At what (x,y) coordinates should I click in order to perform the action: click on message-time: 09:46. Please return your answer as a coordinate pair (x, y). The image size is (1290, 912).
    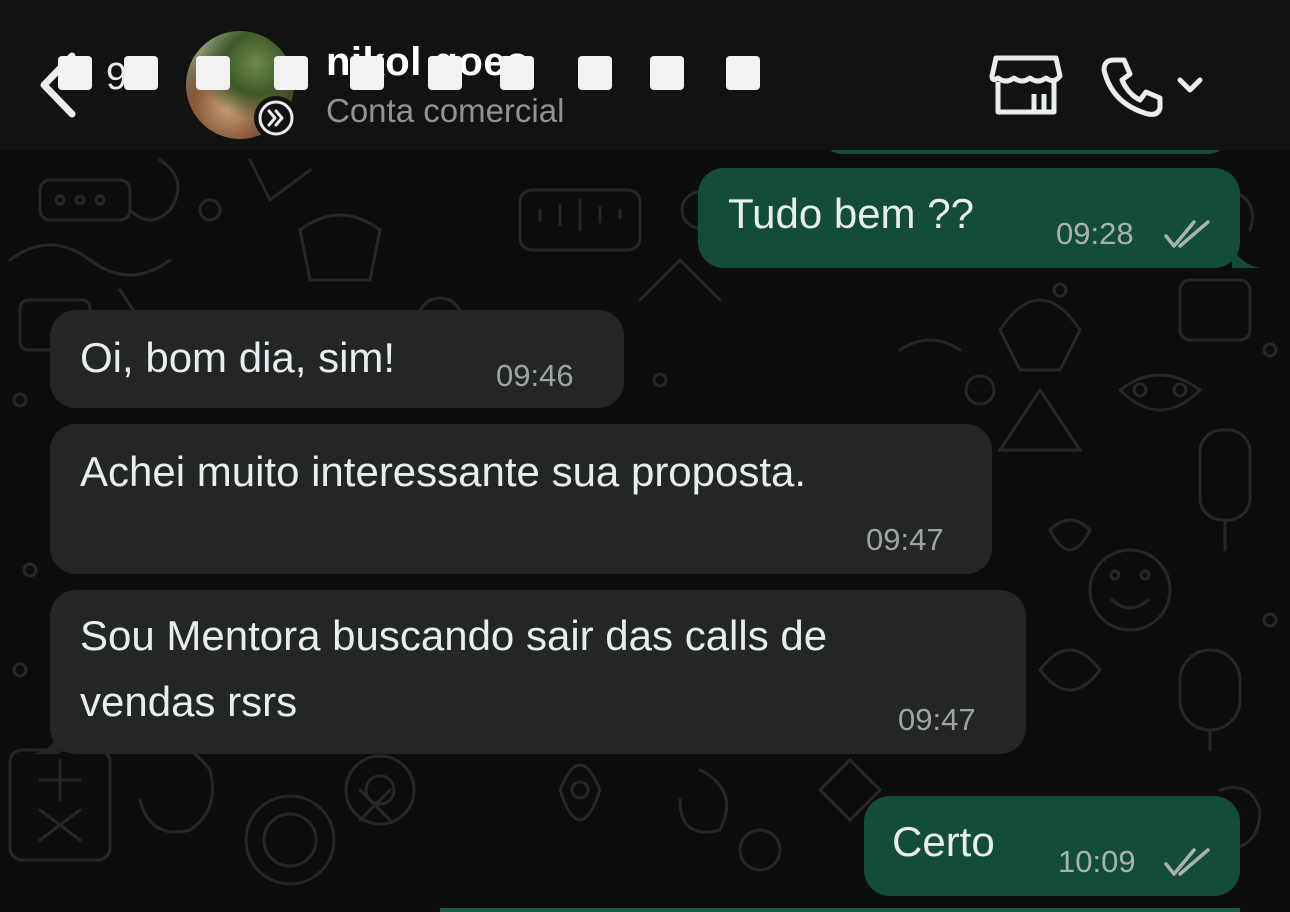
    Looking at the image, I should click on (535, 375).